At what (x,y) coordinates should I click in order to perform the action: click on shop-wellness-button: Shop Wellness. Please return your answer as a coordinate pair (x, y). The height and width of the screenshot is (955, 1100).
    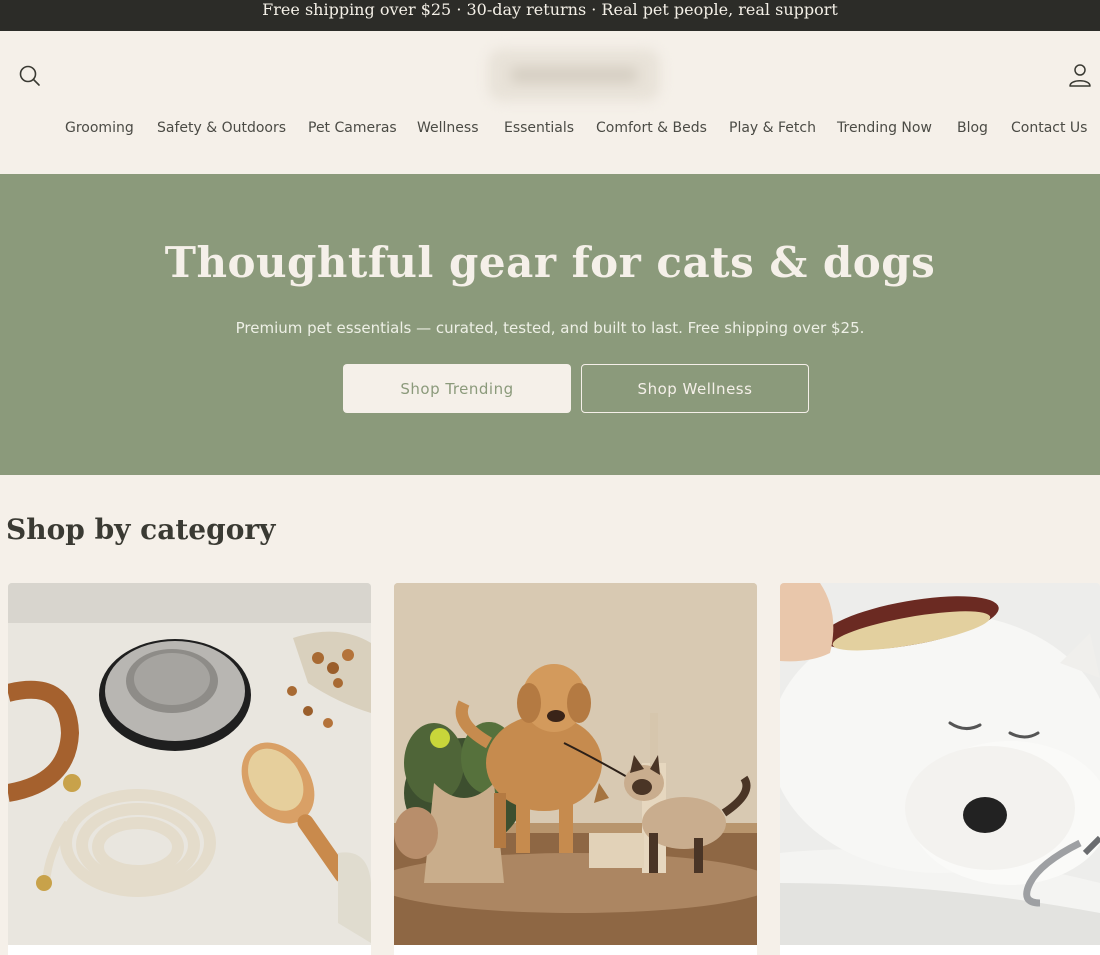
    Looking at the image, I should click on (695, 388).